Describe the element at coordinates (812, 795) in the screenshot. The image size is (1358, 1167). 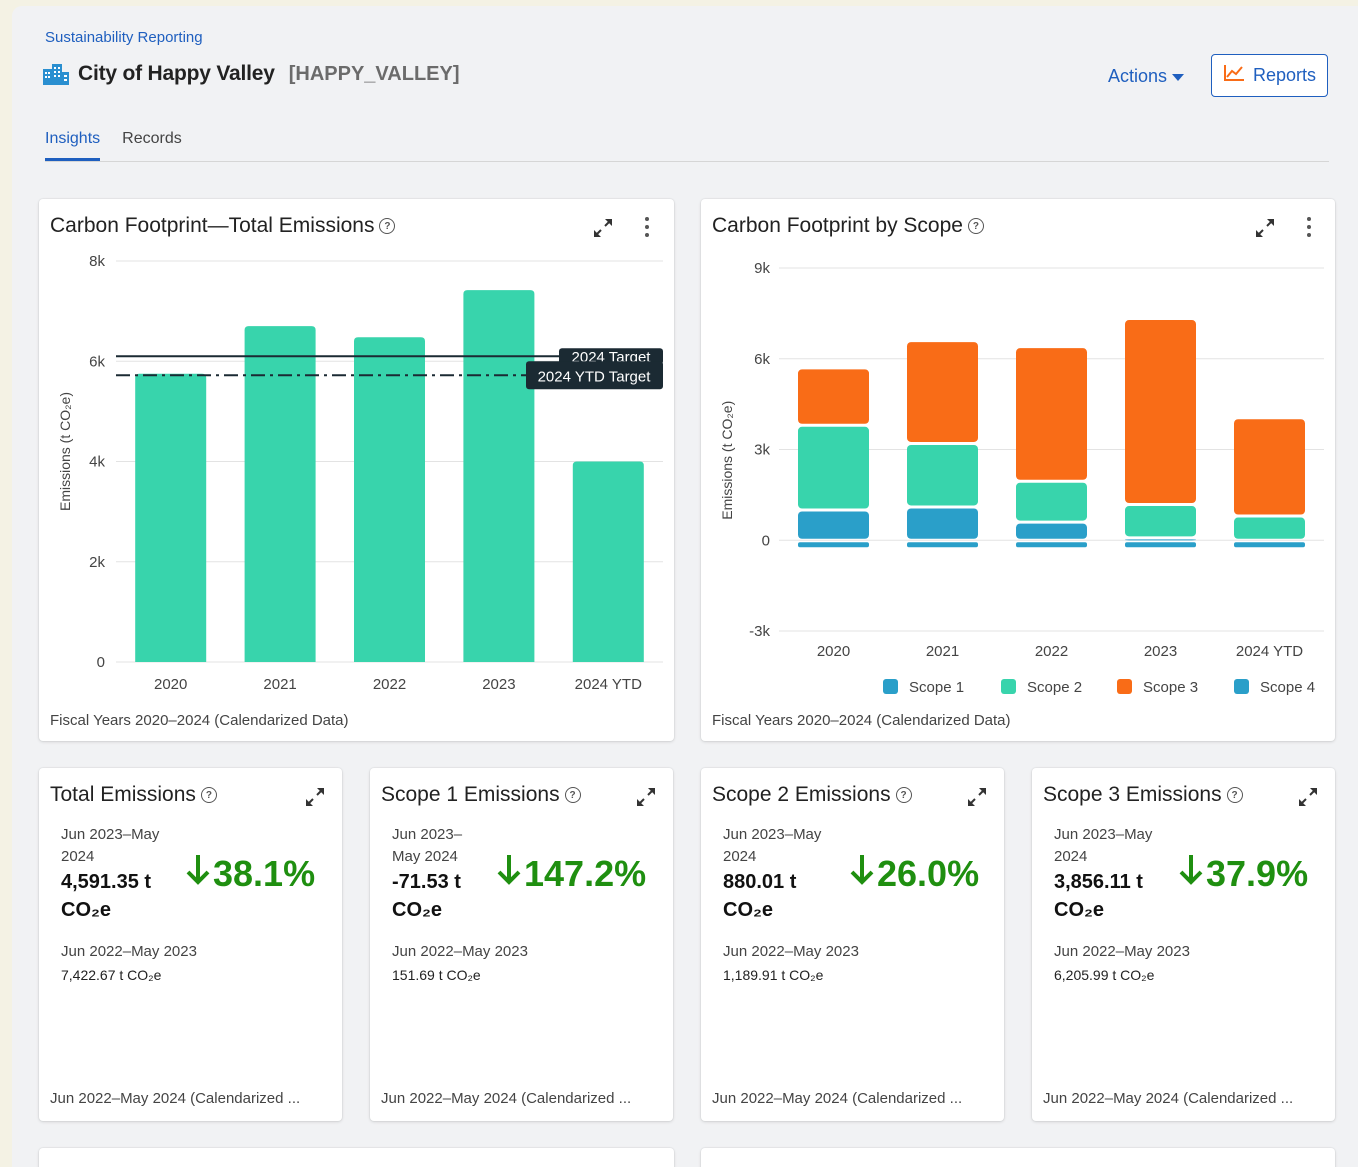
I see `kpi-title: Scope 2 Emissions ?` at that location.